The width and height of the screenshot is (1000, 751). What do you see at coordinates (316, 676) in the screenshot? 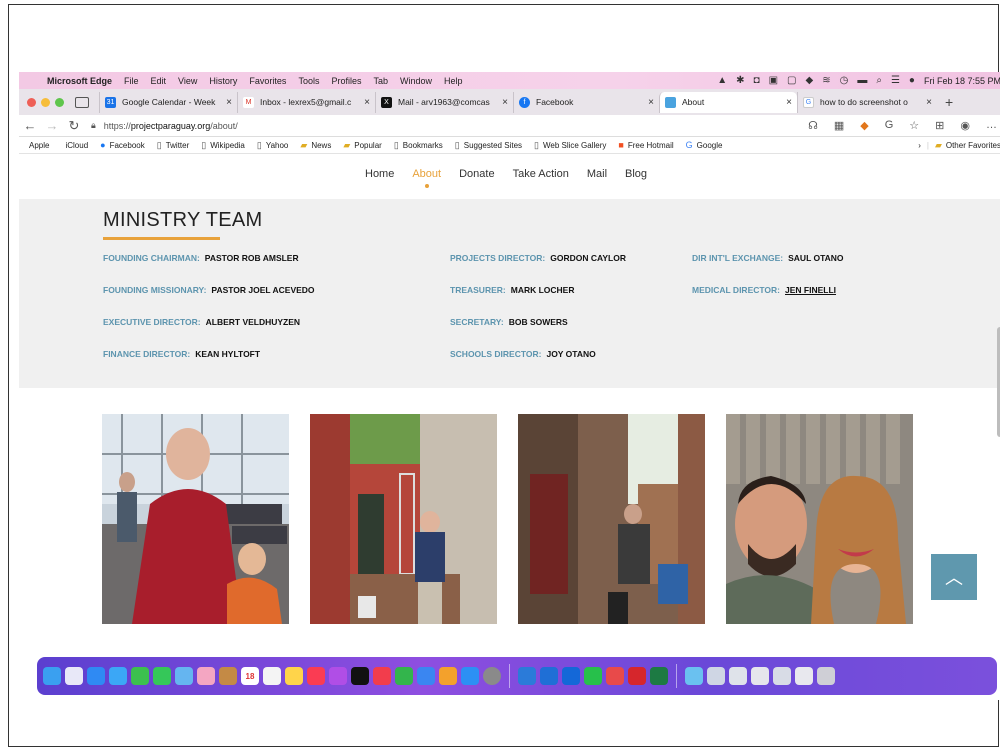
I see `music-icon` at bounding box center [316, 676].